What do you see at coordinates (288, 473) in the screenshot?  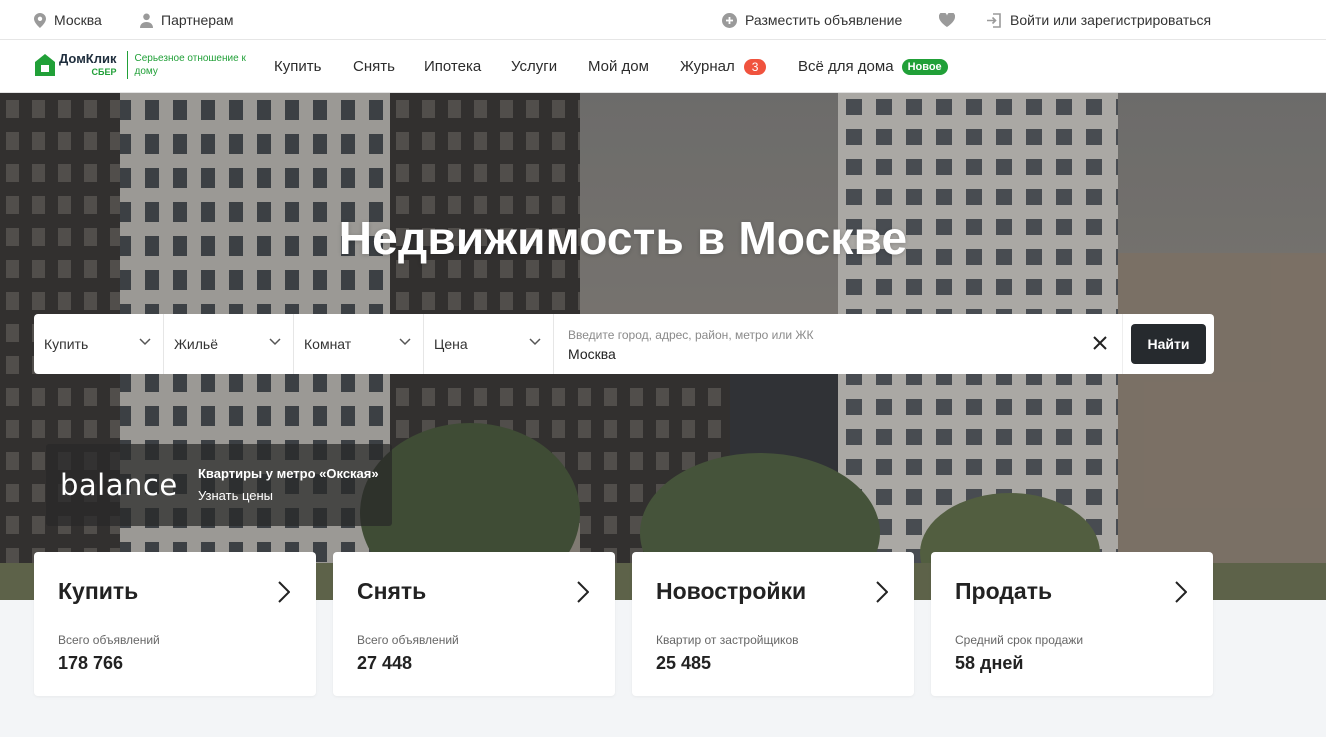 I see `promo-headline: Квартиры у метро «Окская»` at bounding box center [288, 473].